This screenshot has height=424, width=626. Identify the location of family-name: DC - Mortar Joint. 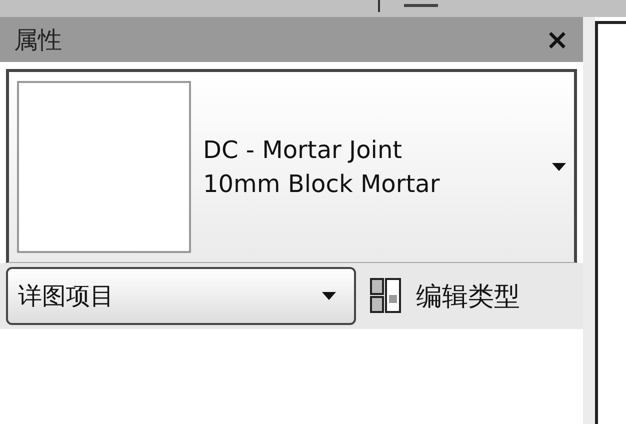
(303, 150).